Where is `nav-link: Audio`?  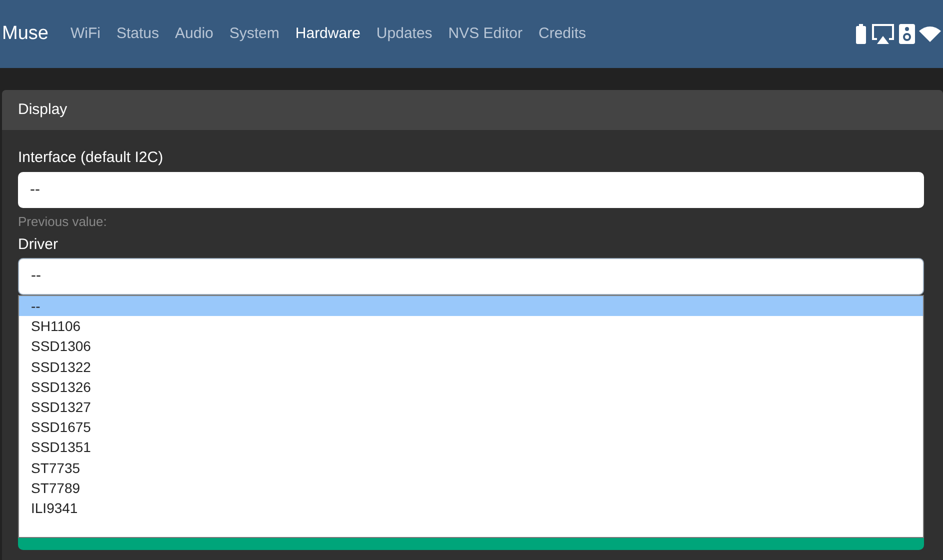 nav-link: Audio is located at coordinates (194, 34).